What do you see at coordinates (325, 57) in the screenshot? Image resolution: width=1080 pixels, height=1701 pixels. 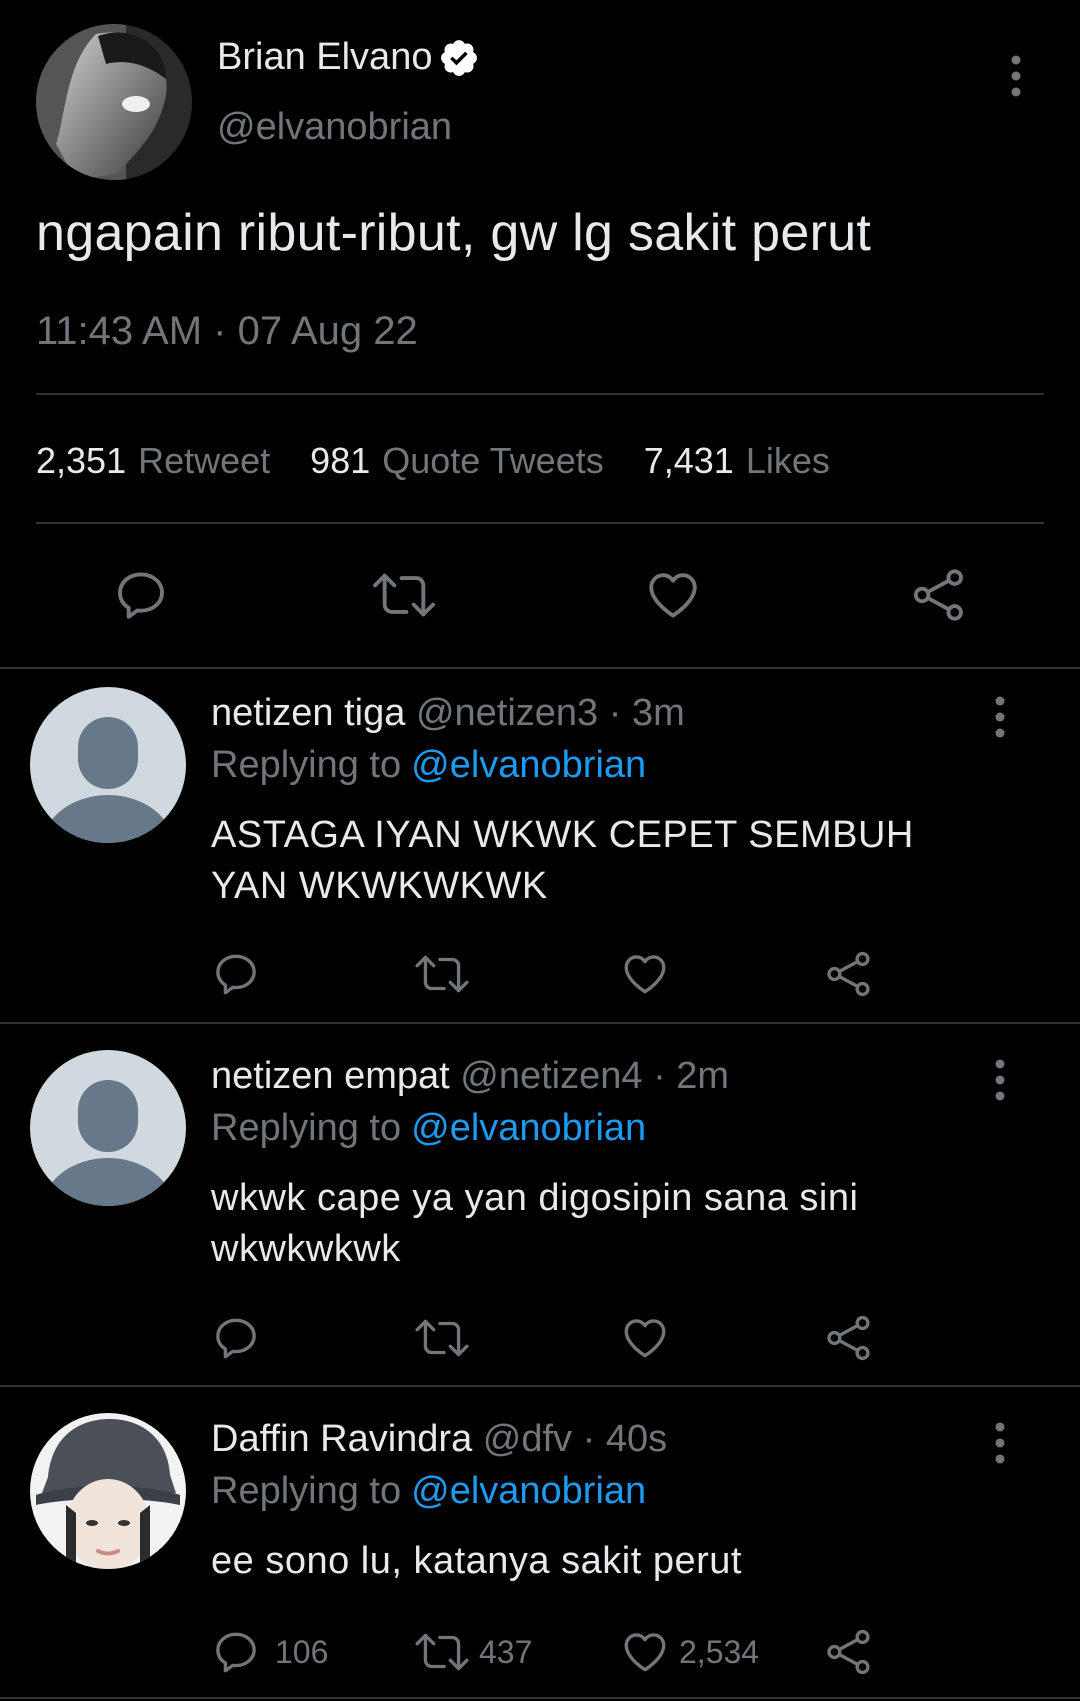 I see `author-name-text: Brian Elvano` at bounding box center [325, 57].